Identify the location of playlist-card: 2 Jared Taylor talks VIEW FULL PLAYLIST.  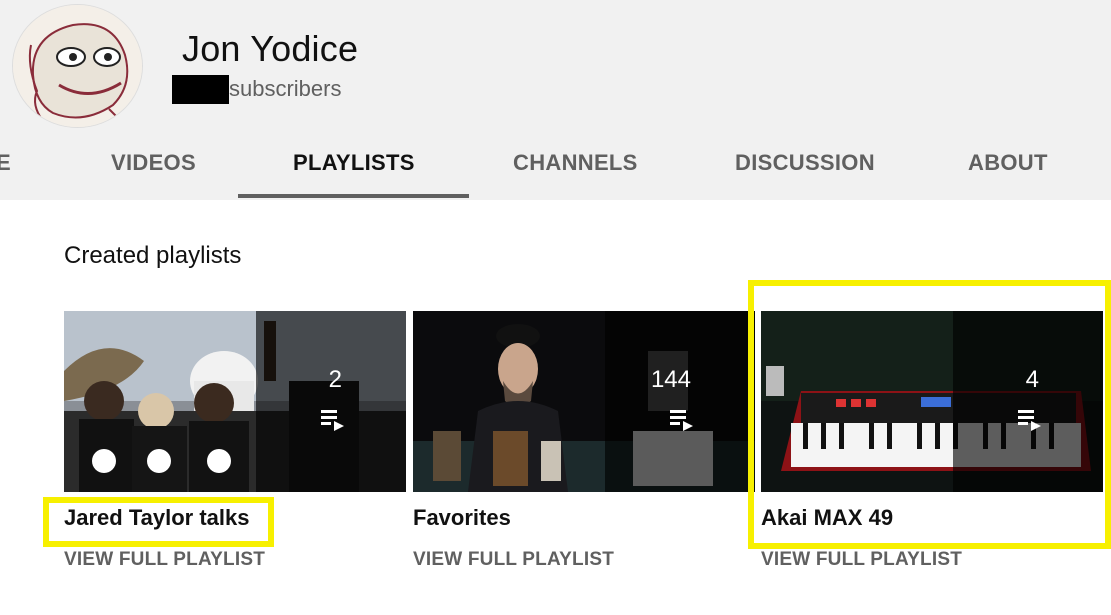
(235, 440).